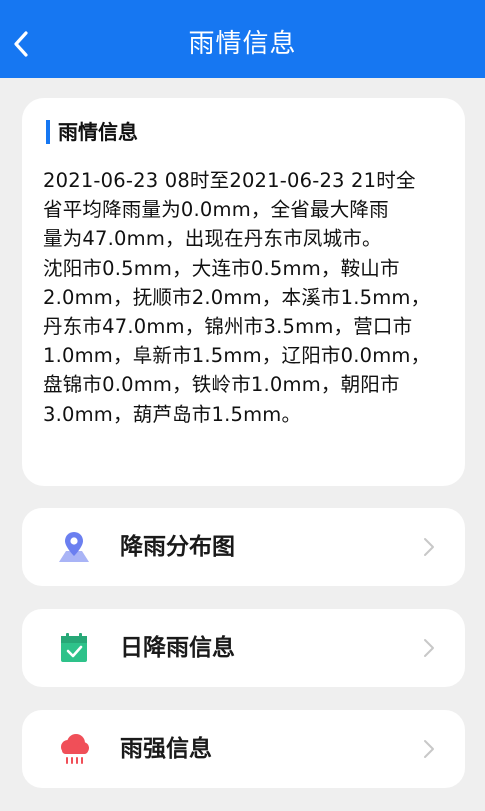 This screenshot has height=811, width=485. I want to click on app-header: 雨情信息, so click(242, 39).